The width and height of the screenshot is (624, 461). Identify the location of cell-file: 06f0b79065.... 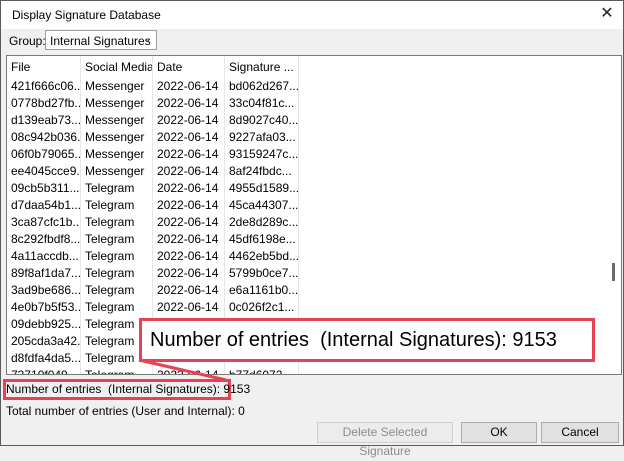
(44, 154).